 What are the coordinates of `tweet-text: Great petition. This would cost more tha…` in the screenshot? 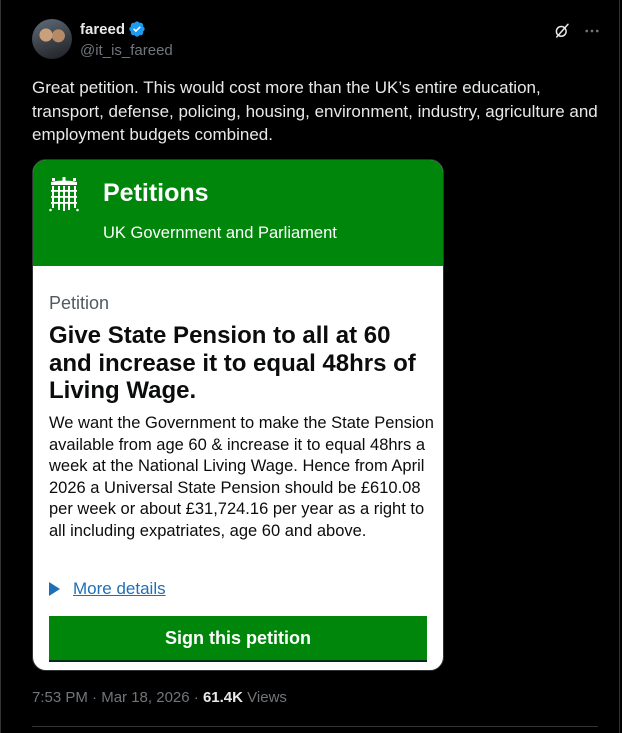 It's located at (315, 111).